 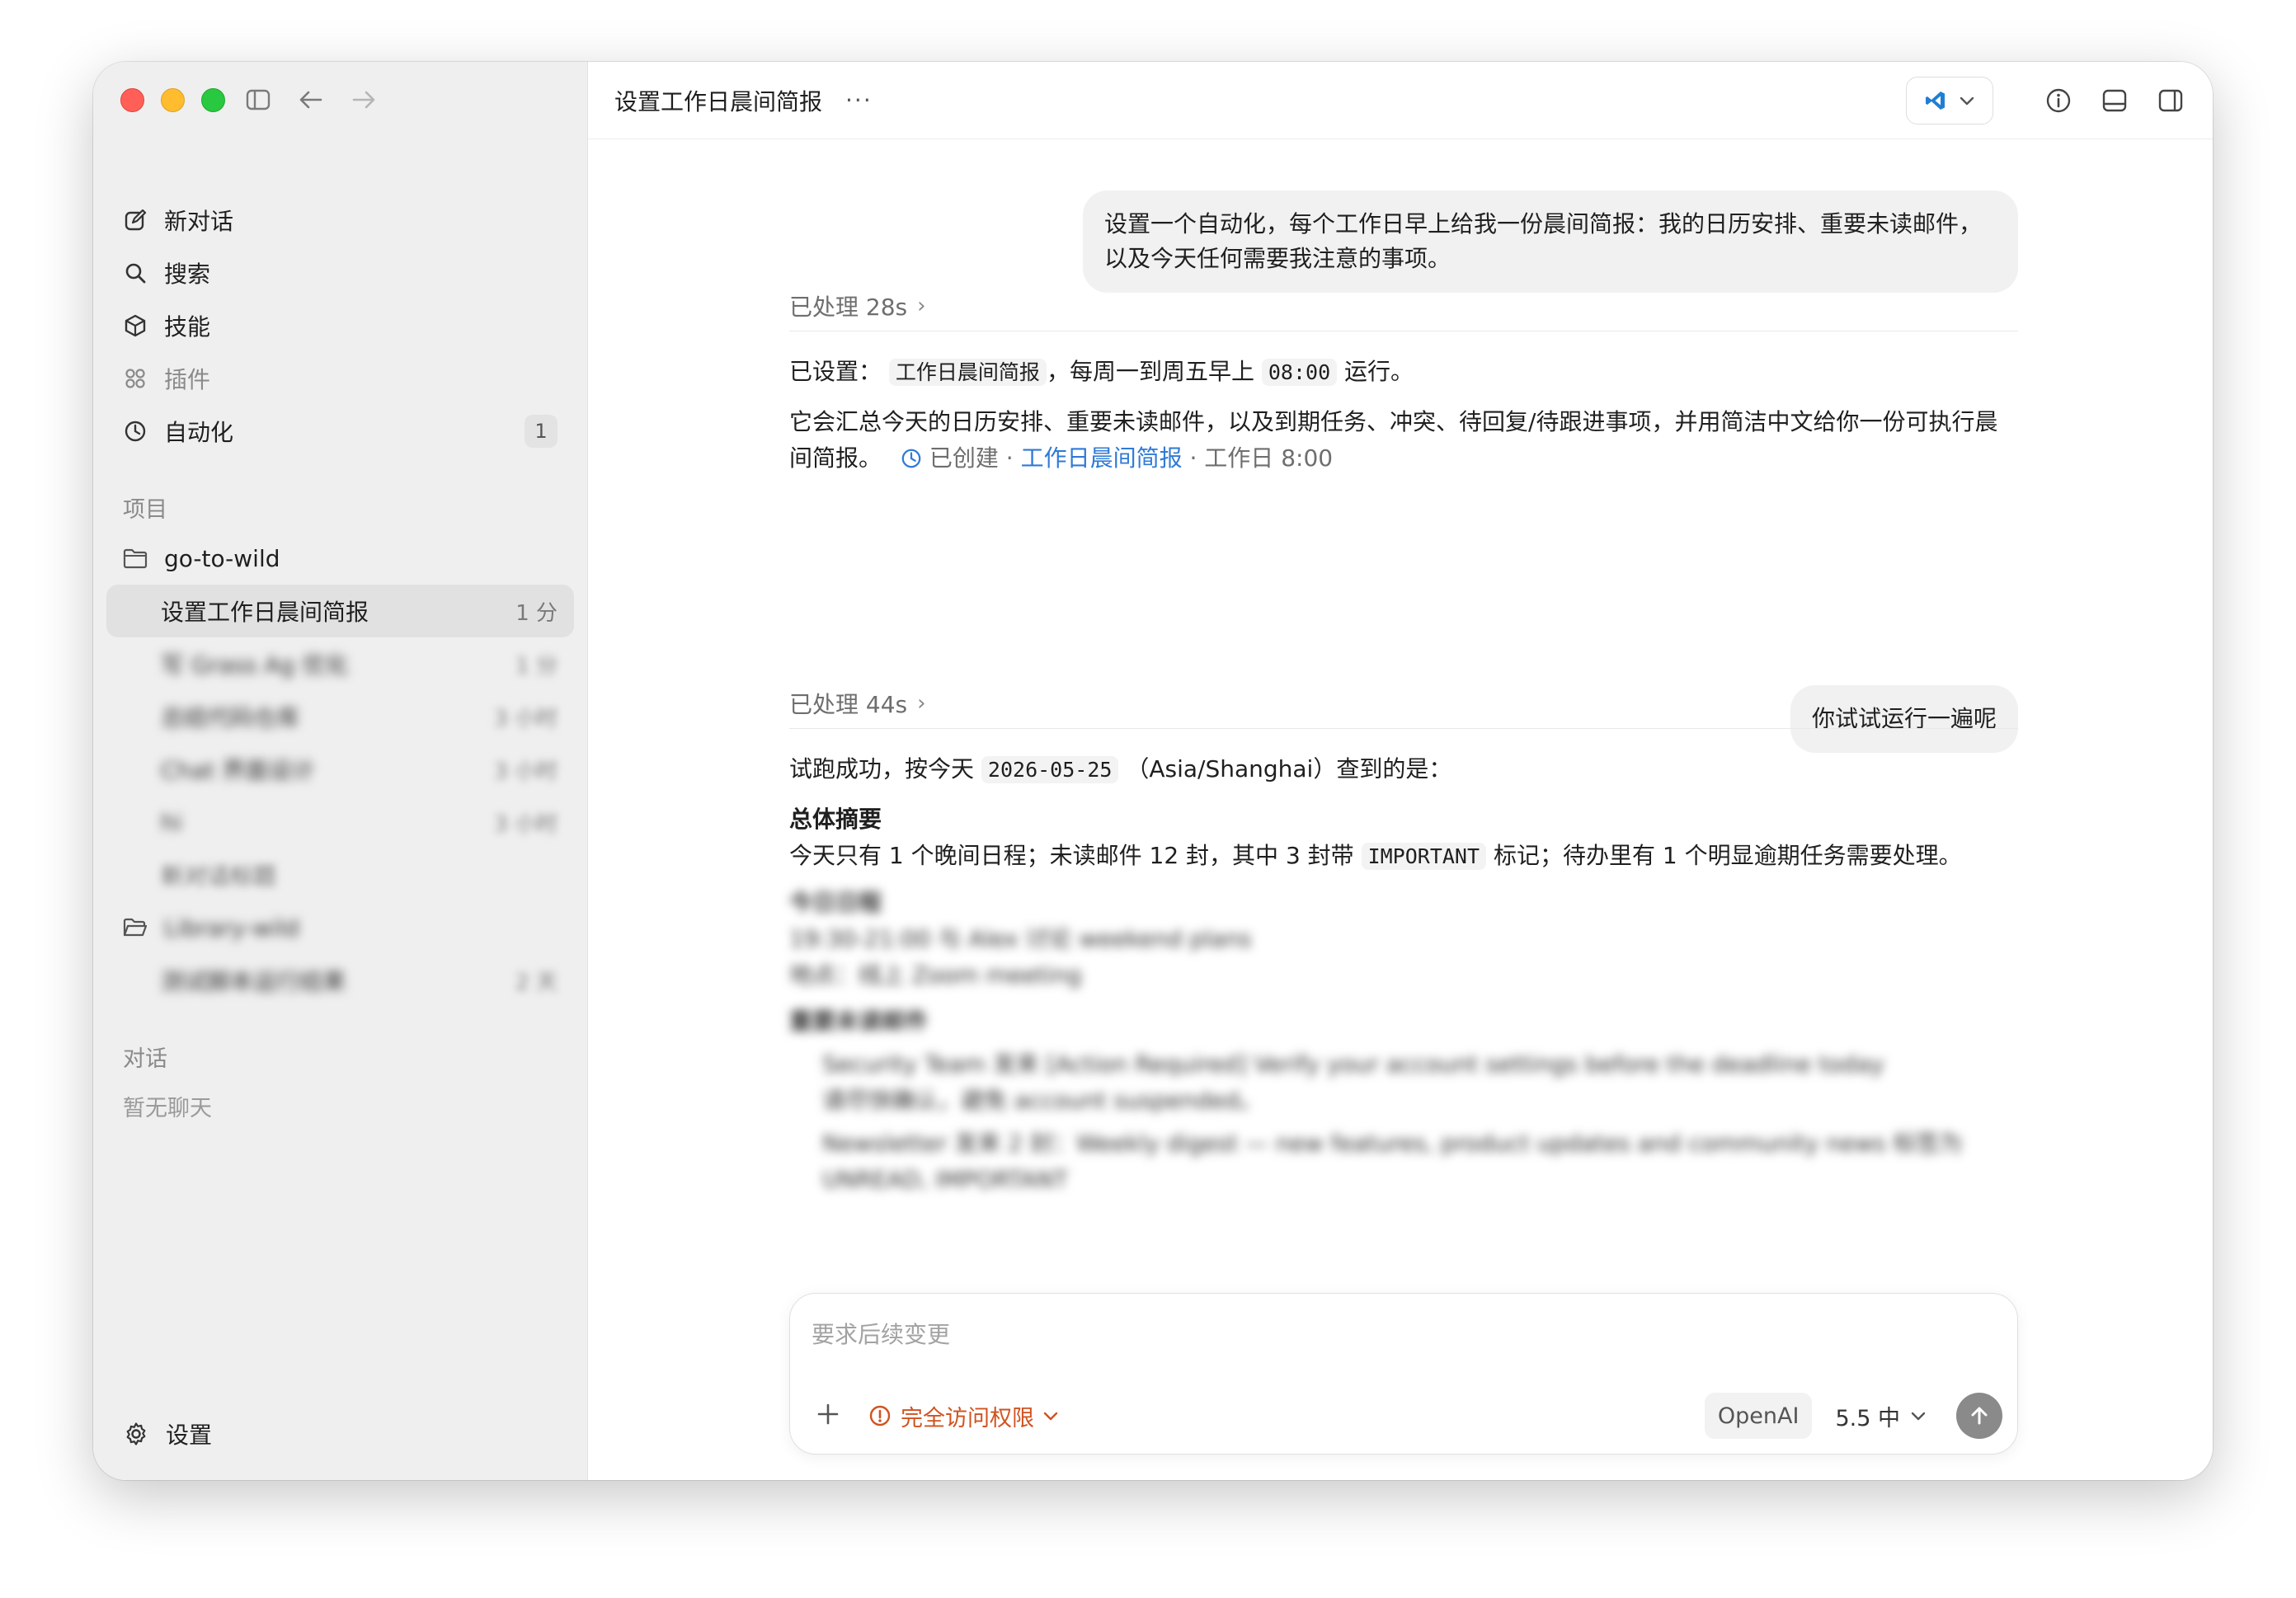 I want to click on chats-empty-text: 暂无聊天, so click(x=167, y=1108).